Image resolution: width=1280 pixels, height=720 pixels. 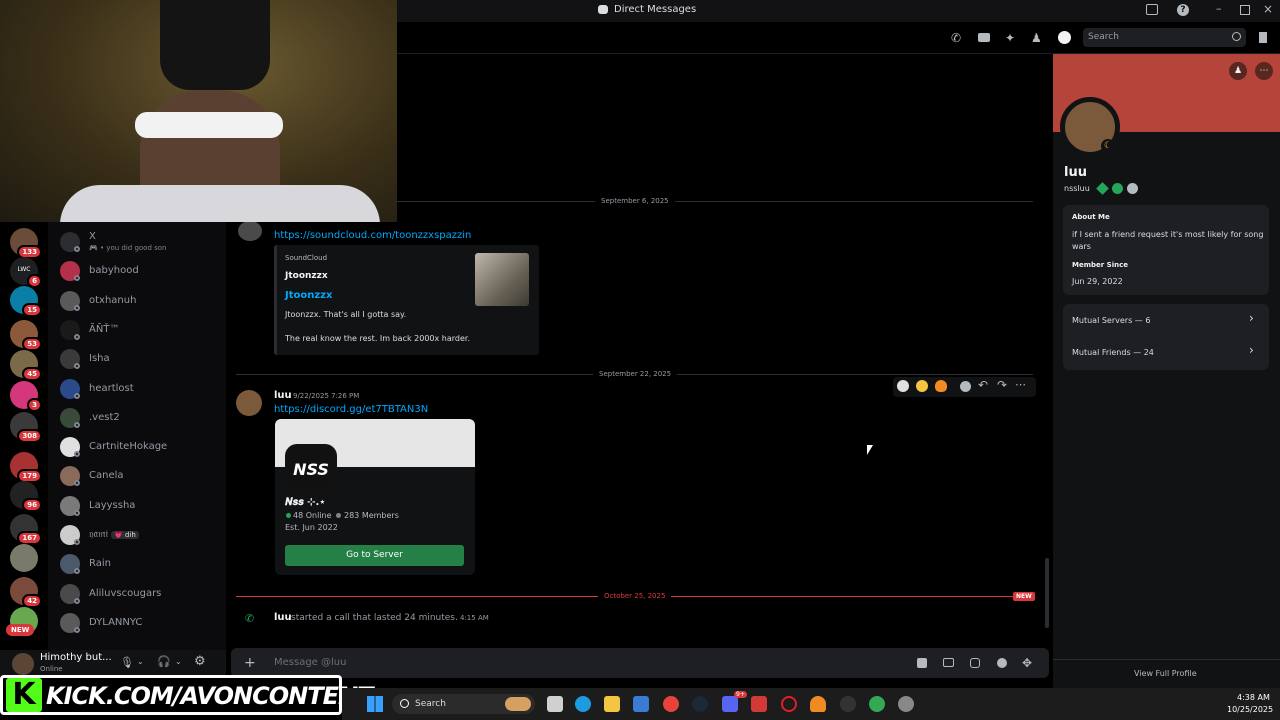 I want to click on emoji-icon, so click(x=1002, y=663).